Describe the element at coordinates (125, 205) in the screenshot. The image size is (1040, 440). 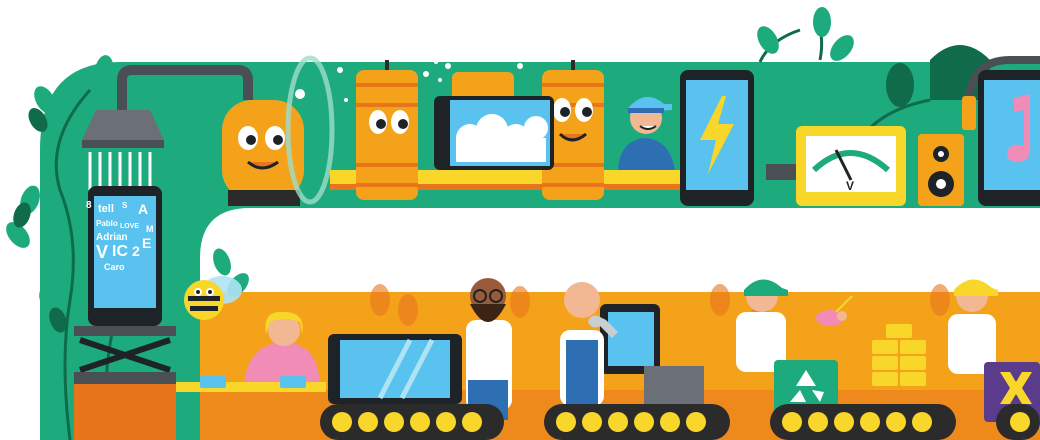
I see `svg-text: S` at that location.